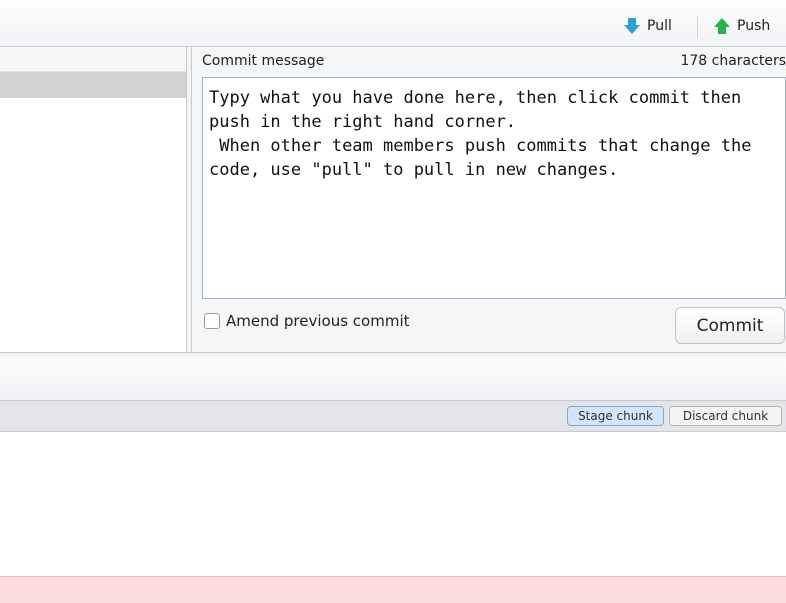  Describe the element at coordinates (697, 27) in the screenshot. I see `toolbar-separator` at that location.